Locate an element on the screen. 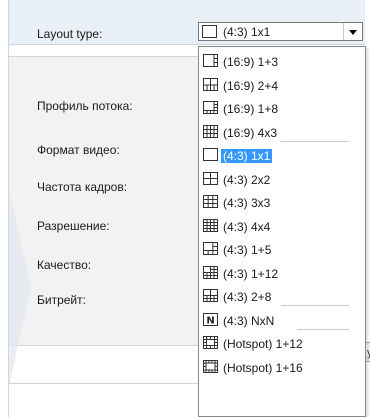 The height and width of the screenshot is (417, 370). layout-3x3-icon is located at coordinates (210, 203).